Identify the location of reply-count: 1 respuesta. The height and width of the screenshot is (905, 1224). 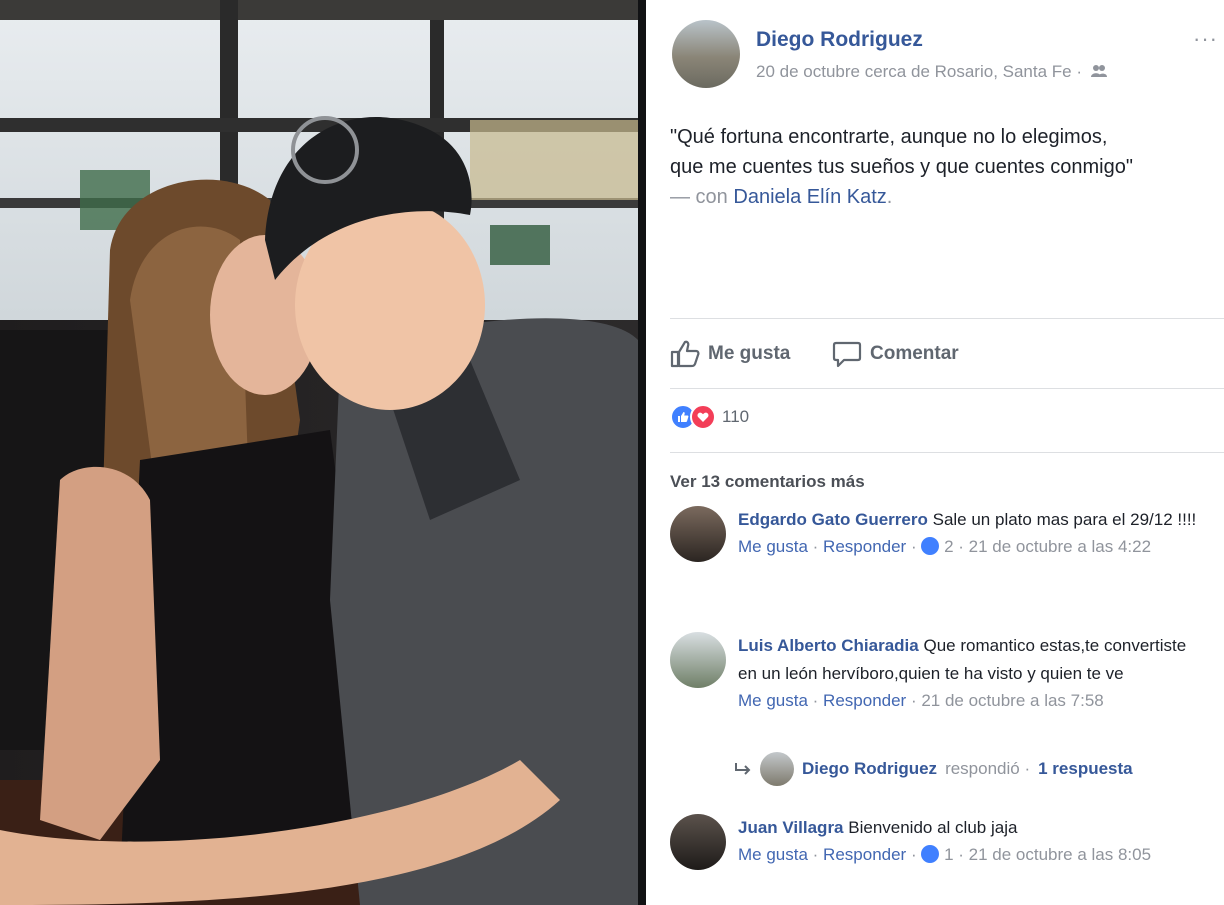
(1085, 768).